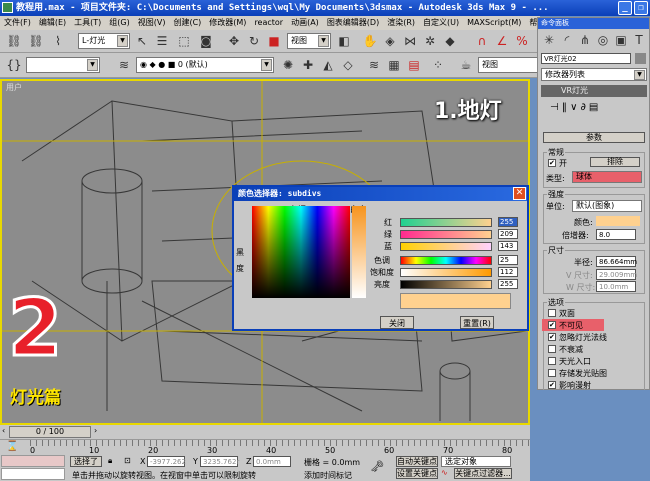  What do you see at coordinates (33, 474) in the screenshot?
I see `maxscript-listener-white` at bounding box center [33, 474].